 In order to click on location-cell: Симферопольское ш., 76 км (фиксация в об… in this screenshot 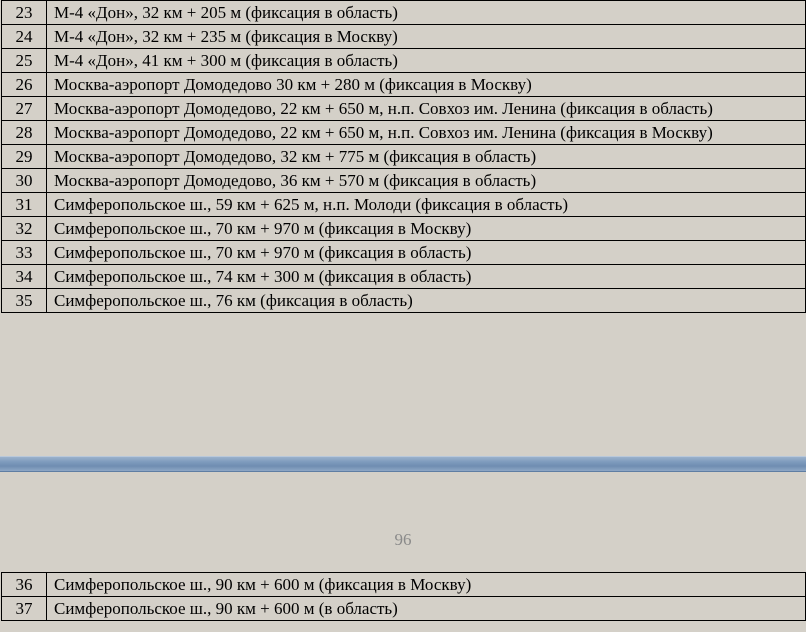, I will do `click(426, 300)`.